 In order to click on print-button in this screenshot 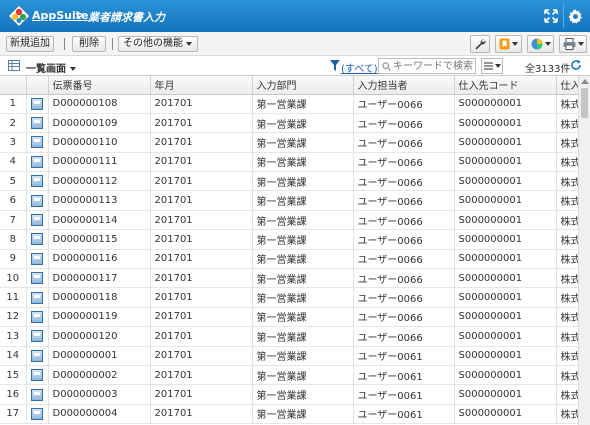, I will do `click(573, 44)`.